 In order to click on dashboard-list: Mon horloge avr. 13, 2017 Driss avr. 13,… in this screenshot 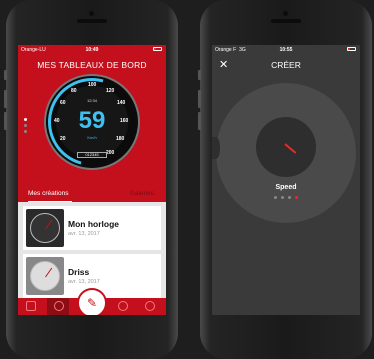, I will do `click(92, 250)`.